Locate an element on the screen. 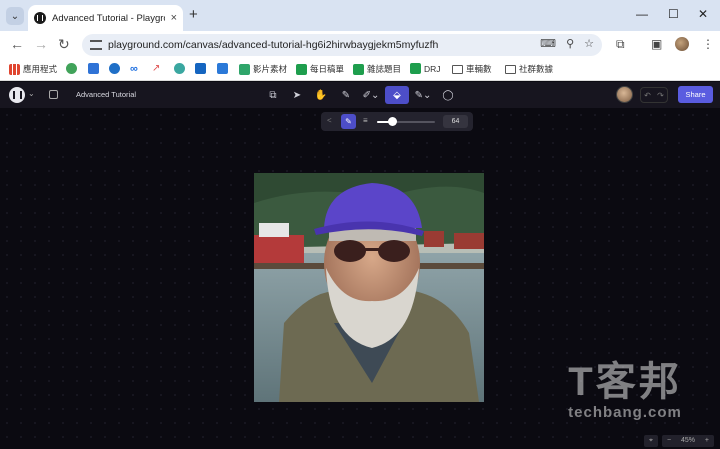 Image resolution: width=720 pixels, height=449 pixels. brush-options-bar: < ✎ ≡ 64 is located at coordinates (397, 121).